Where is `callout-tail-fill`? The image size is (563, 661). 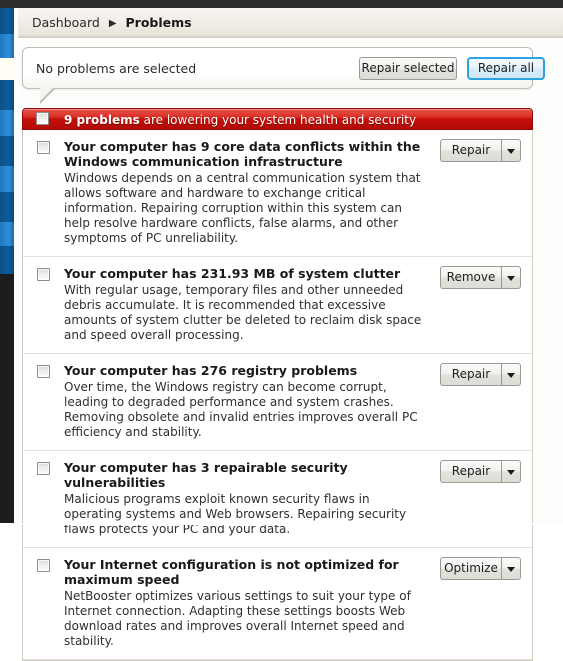
callout-tail-fill is located at coordinates (47, 94).